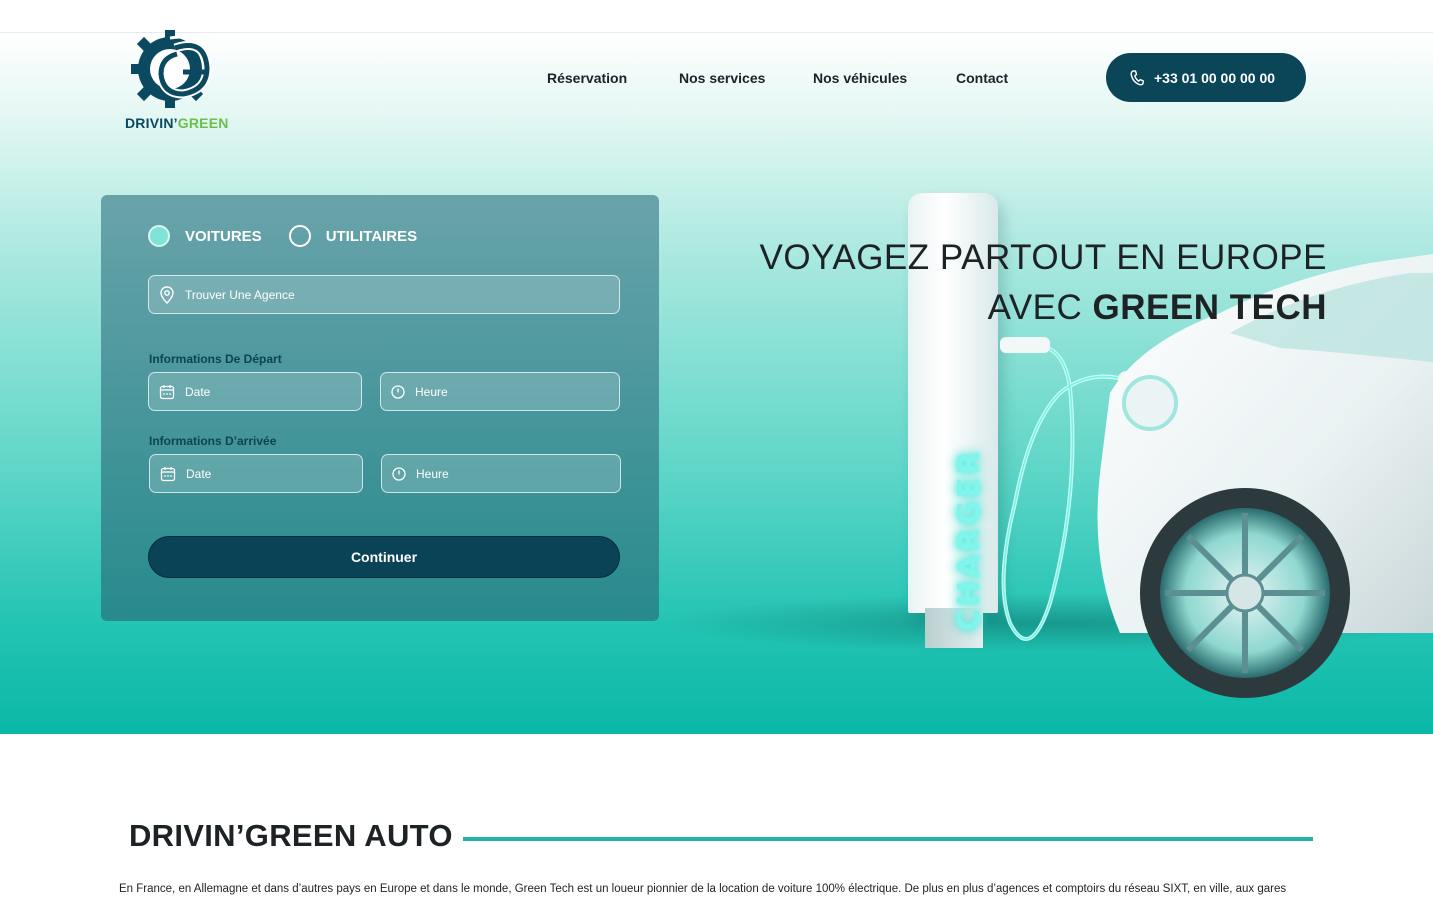 The image size is (1433, 898). Describe the element at coordinates (888, 839) in the screenshot. I see `about-title-underline` at that location.